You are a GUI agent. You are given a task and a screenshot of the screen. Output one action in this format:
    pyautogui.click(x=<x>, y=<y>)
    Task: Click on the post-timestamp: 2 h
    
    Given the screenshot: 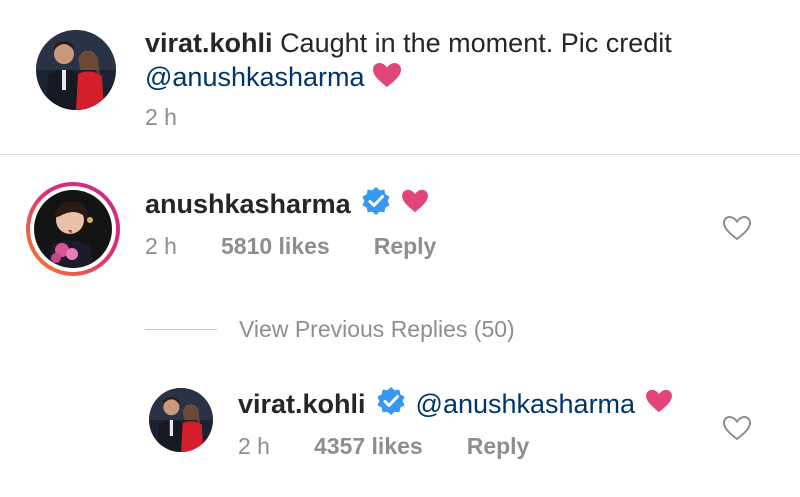 What is the action you would take?
    pyautogui.click(x=161, y=117)
    